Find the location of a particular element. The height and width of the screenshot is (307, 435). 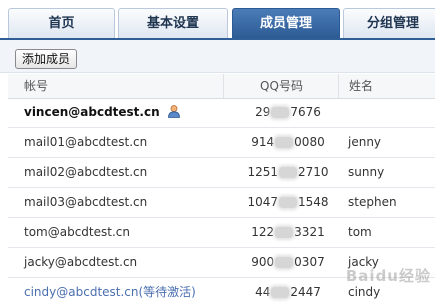

name-cell: sunny is located at coordinates (366, 172).